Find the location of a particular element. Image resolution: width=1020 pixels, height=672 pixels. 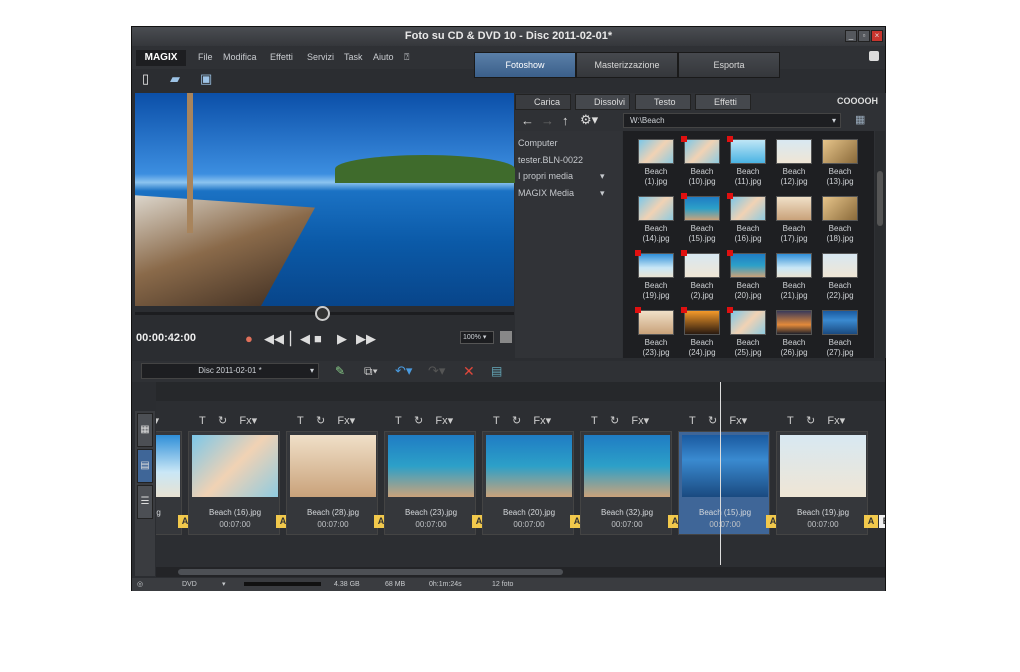

file-item: Beach (22).jpg is located at coordinates (840, 280).